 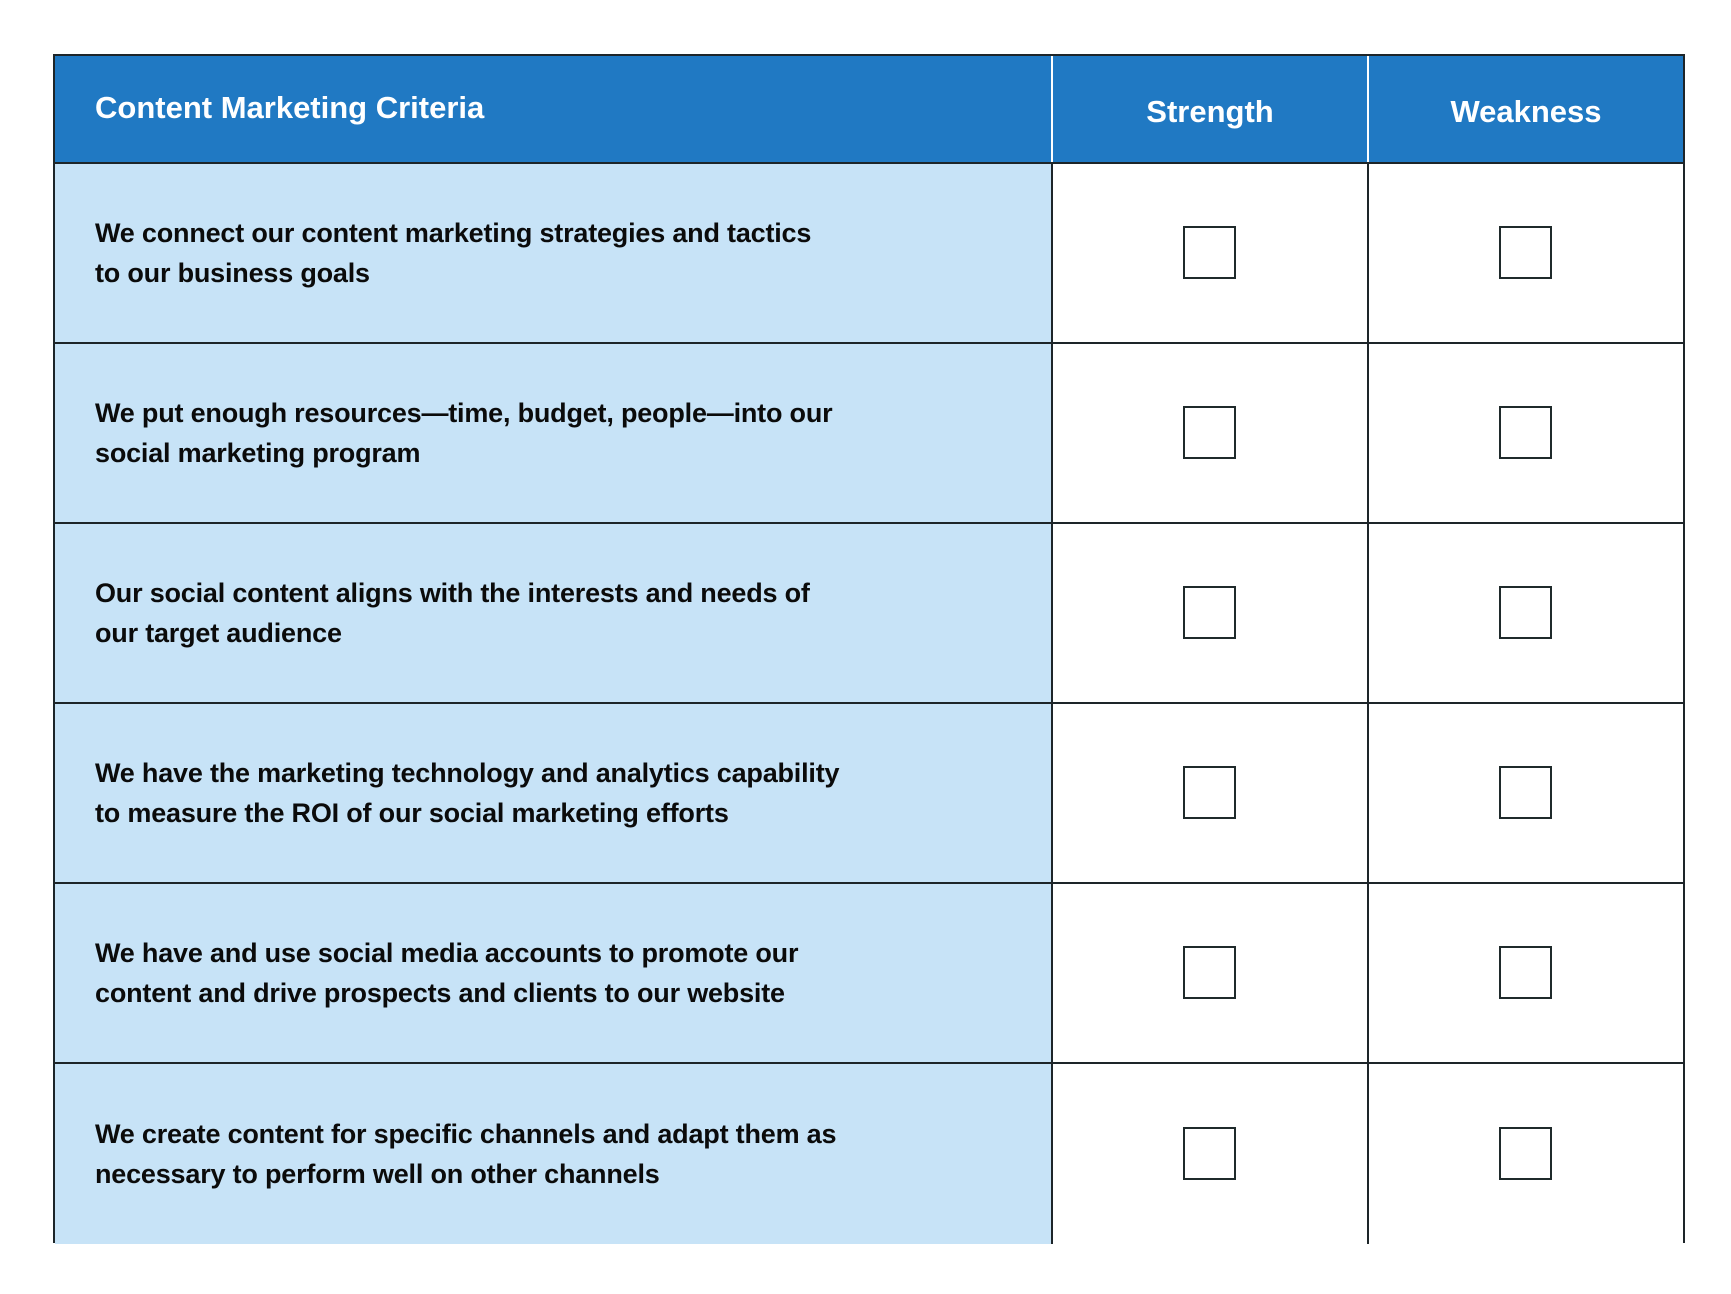 I want to click on header-cell-weakness: Weakness, so click(x=1525, y=109).